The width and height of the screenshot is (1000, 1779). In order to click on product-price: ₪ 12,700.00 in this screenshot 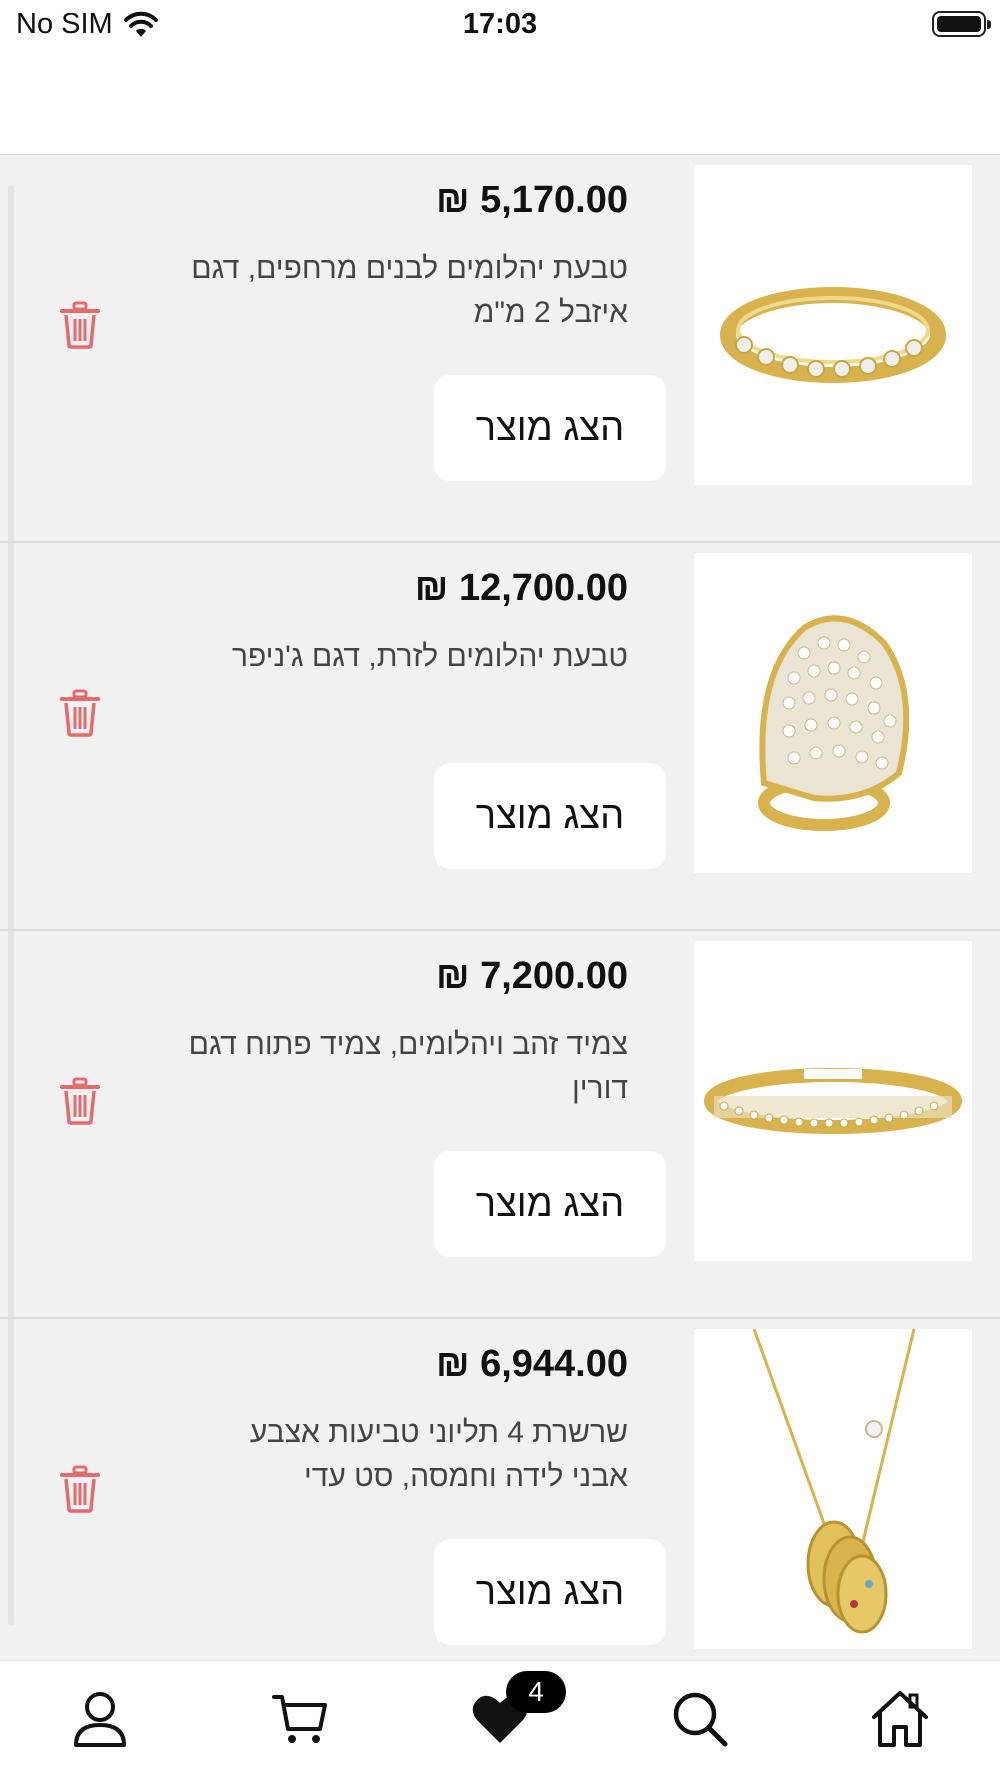, I will do `click(521, 588)`.